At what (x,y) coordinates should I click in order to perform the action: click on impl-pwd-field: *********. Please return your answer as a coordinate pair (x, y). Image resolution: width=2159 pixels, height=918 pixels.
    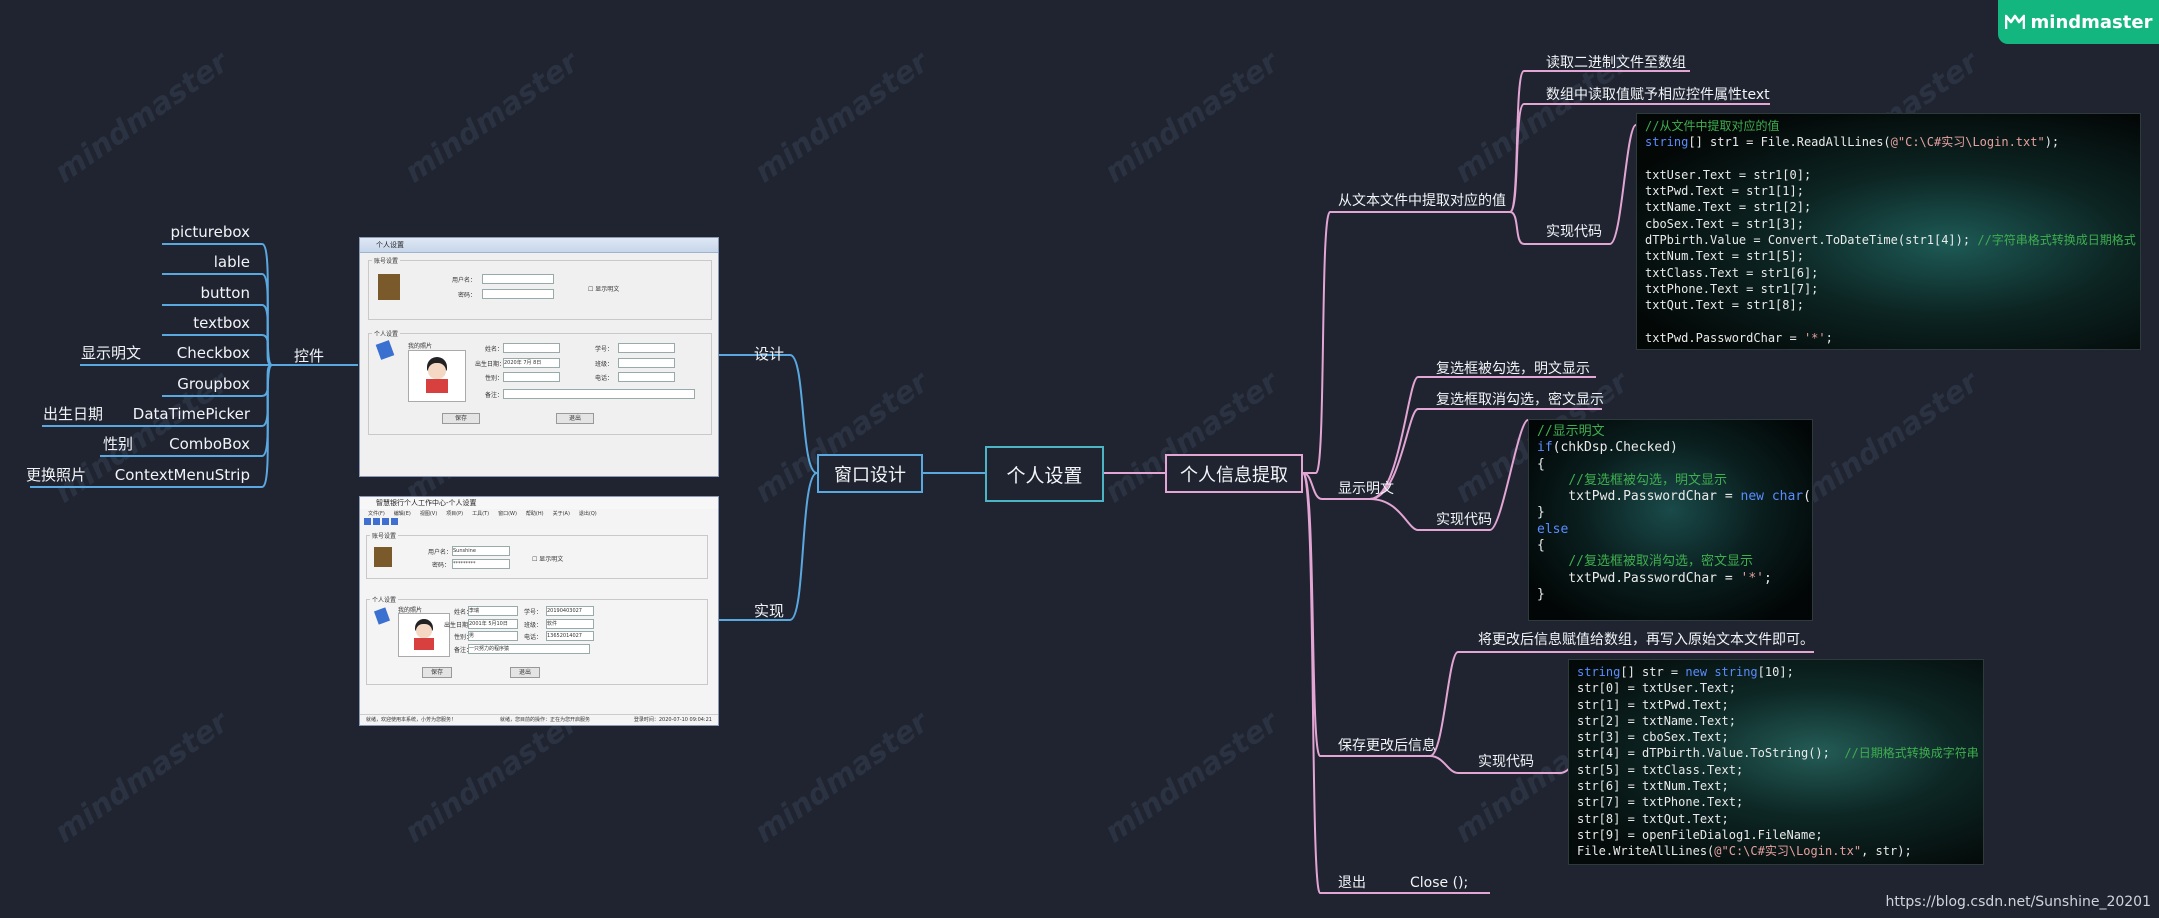
    Looking at the image, I should click on (481, 564).